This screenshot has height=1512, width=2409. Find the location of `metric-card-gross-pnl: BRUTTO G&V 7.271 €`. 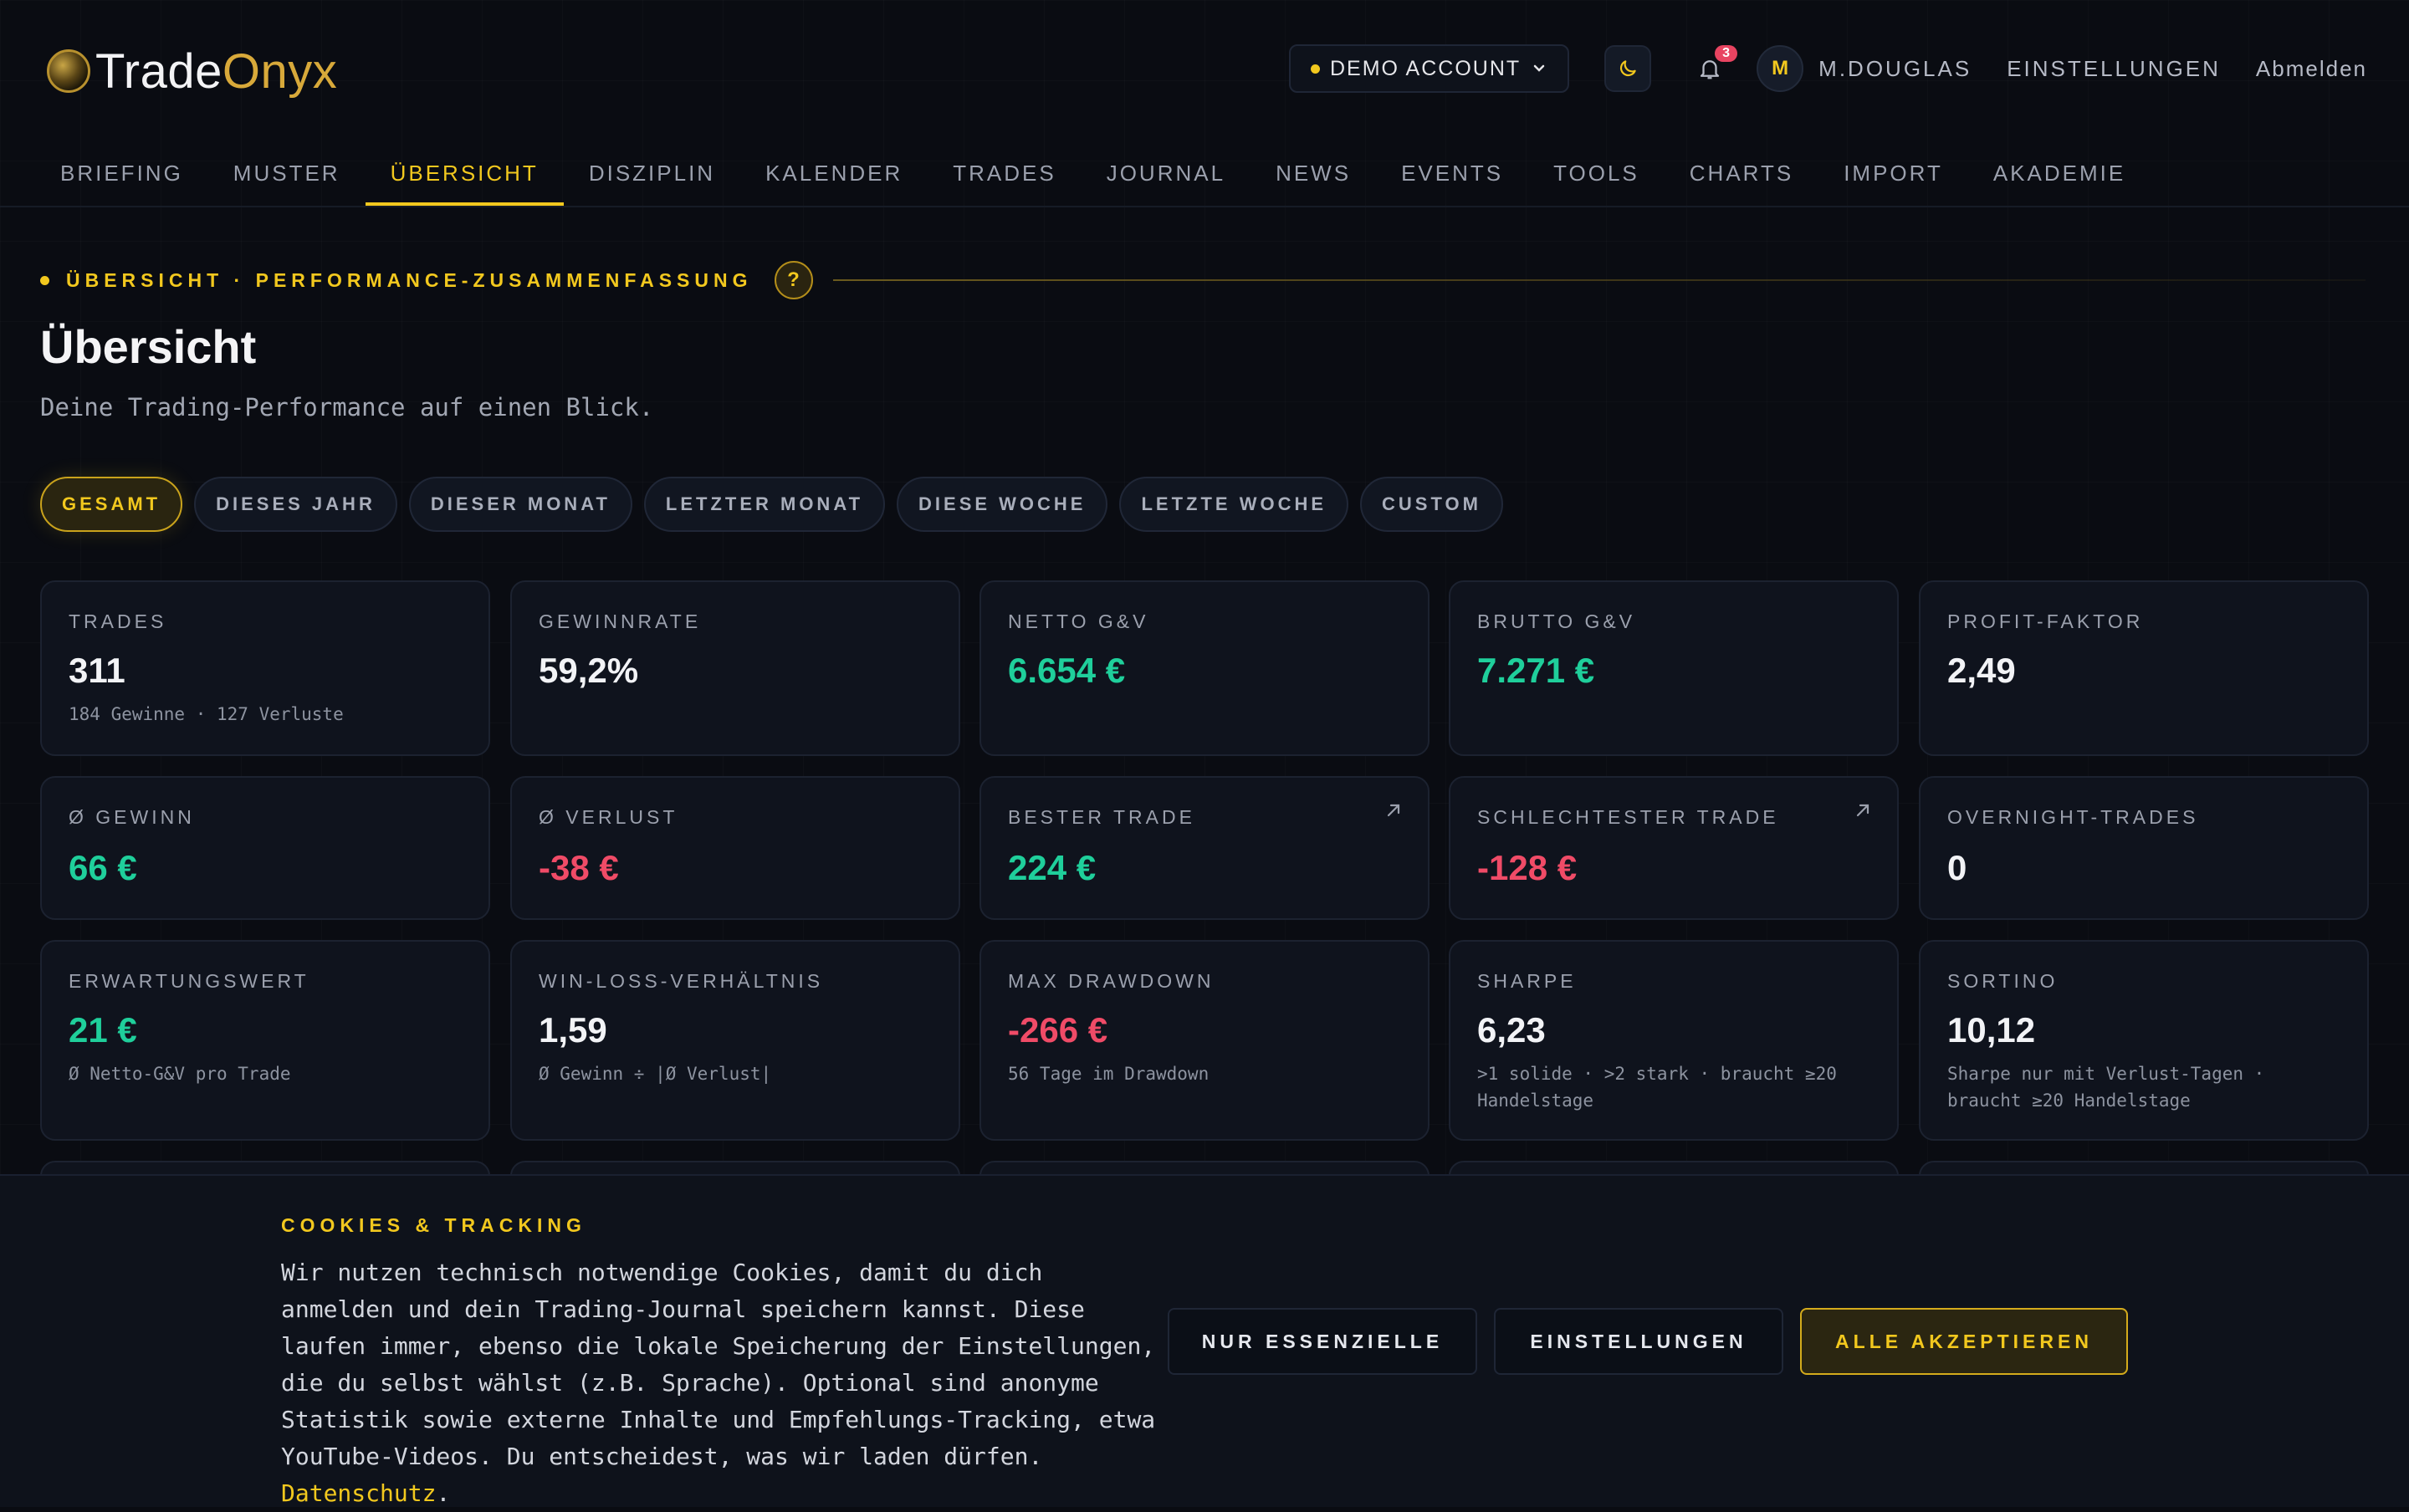

metric-card-gross-pnl: BRUTTO G&V 7.271 € is located at coordinates (1674, 668).